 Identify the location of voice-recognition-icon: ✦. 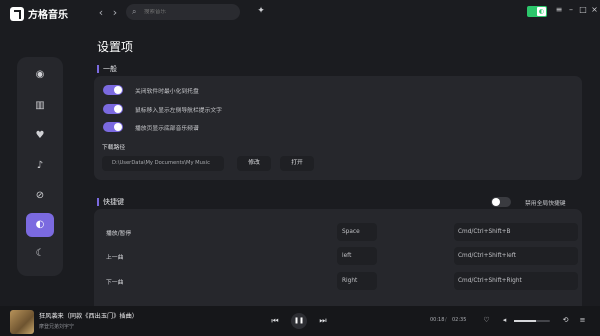
(261, 12).